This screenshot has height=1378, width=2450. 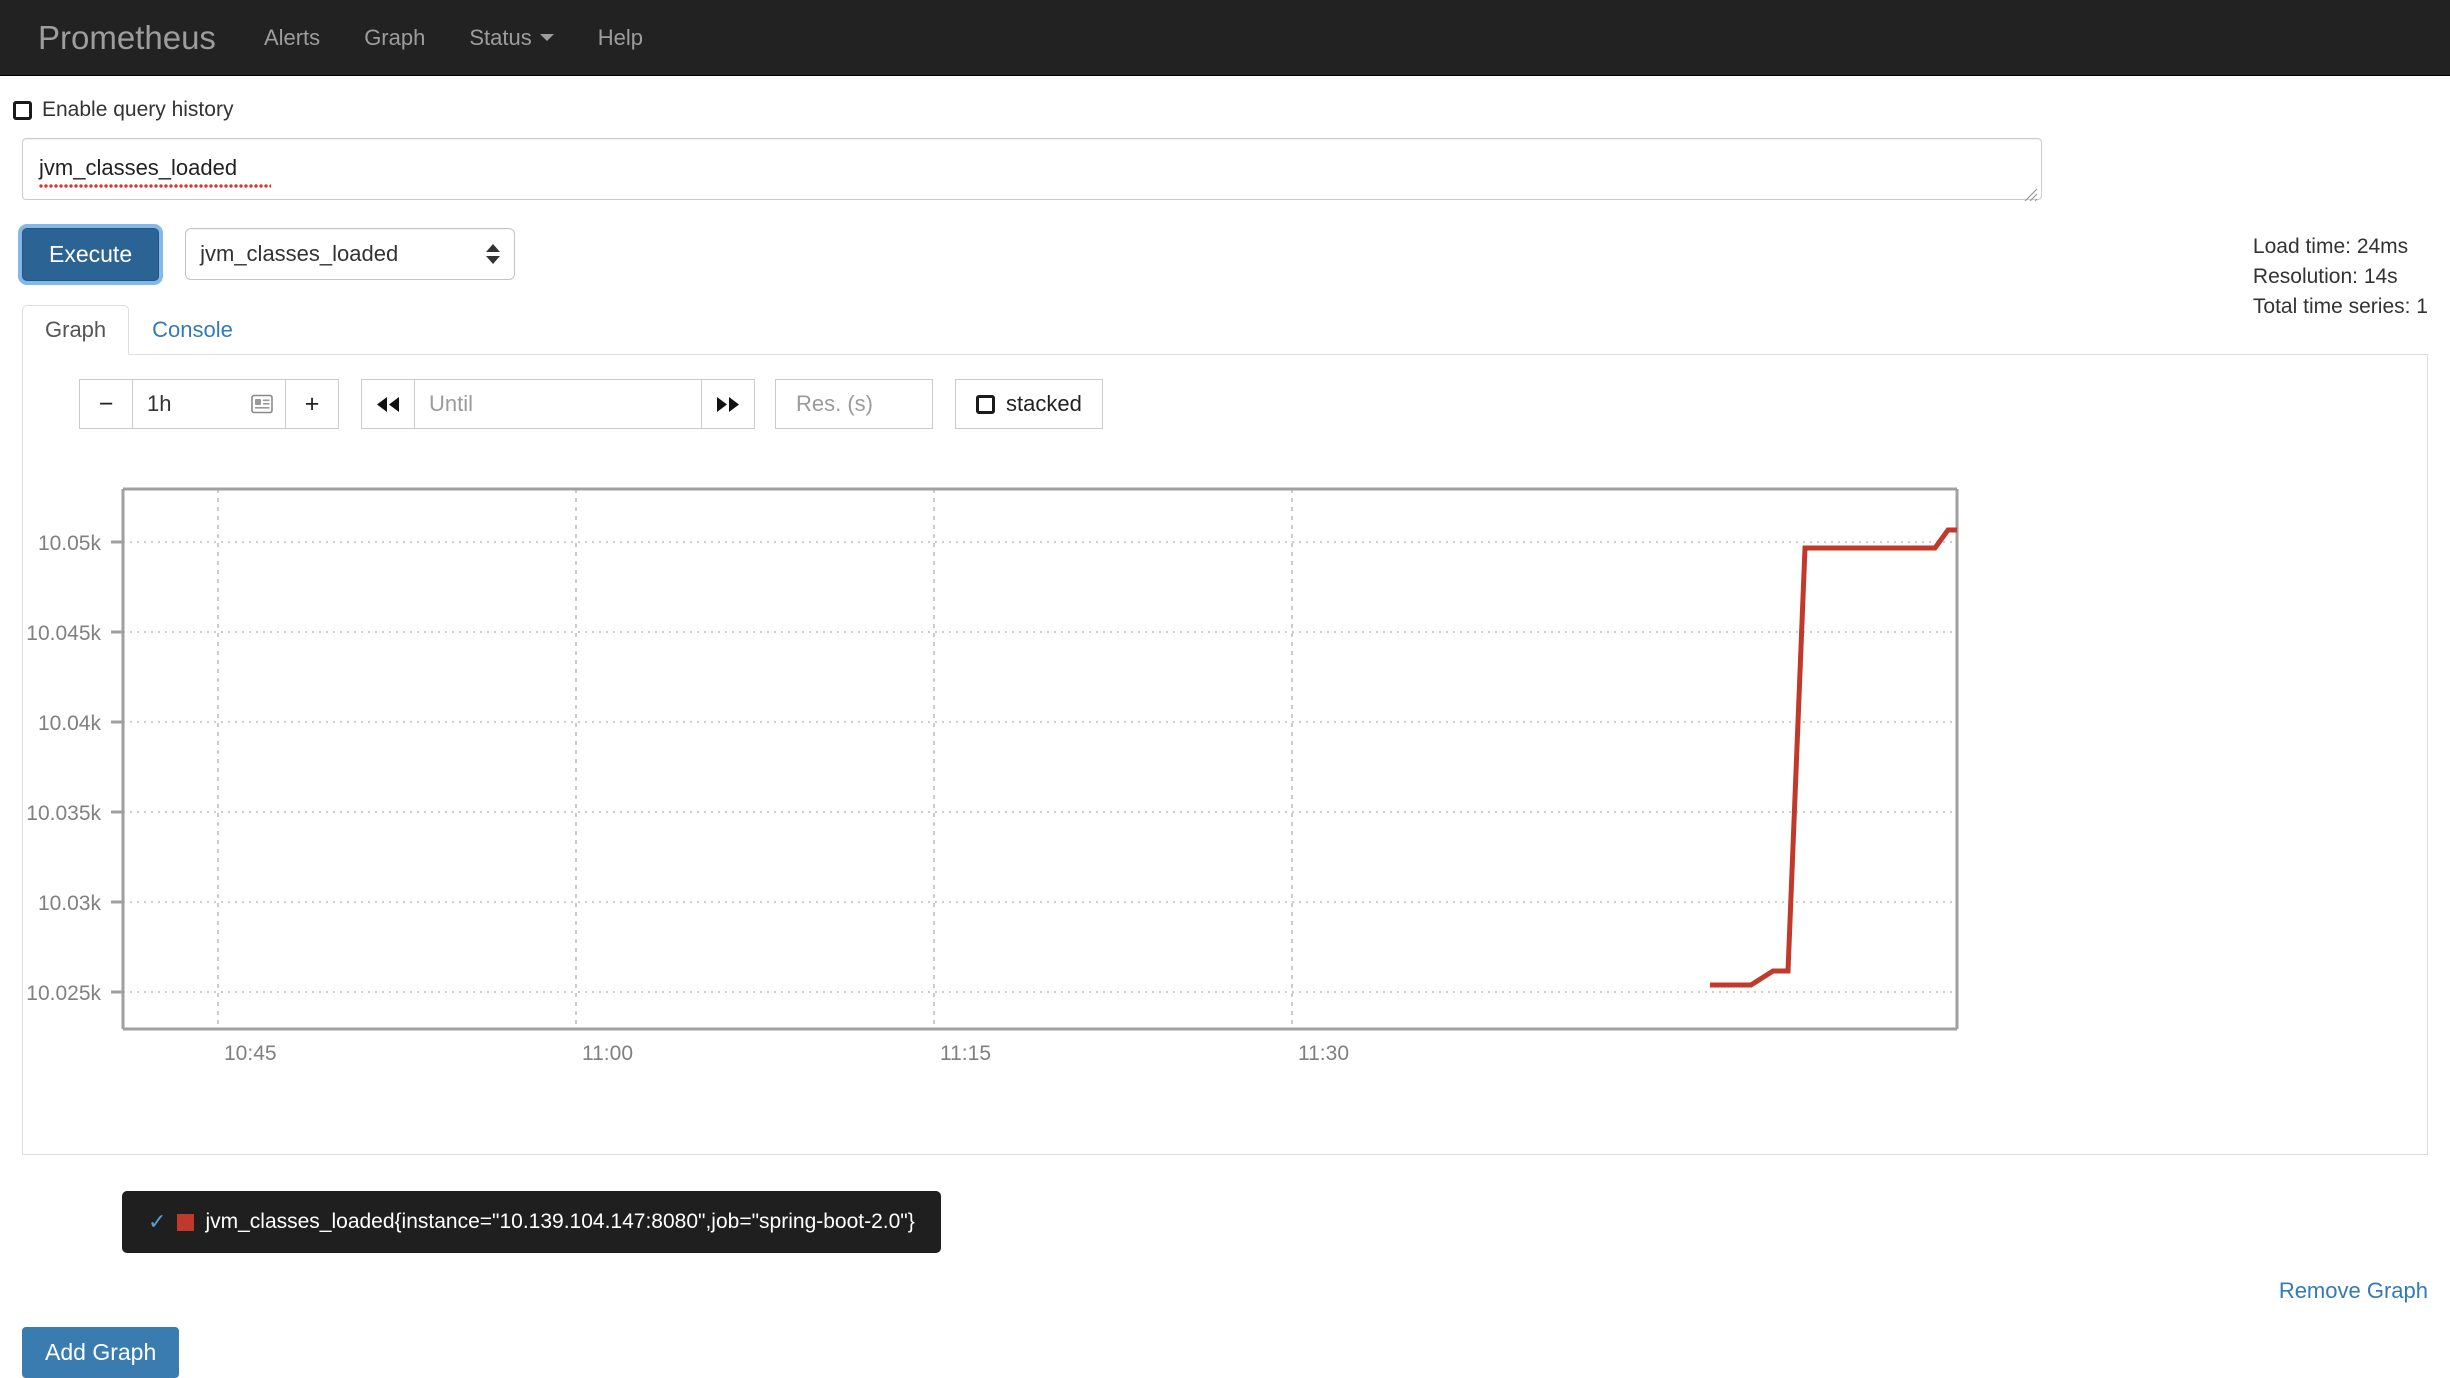 What do you see at coordinates (127, 38) in the screenshot?
I see `navbar-brand: Prometheus` at bounding box center [127, 38].